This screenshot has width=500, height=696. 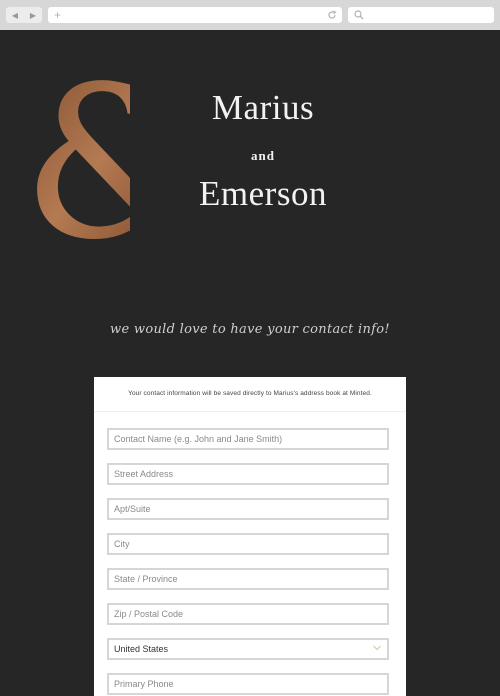 I want to click on ampersand-logo: &, so click(x=76, y=153).